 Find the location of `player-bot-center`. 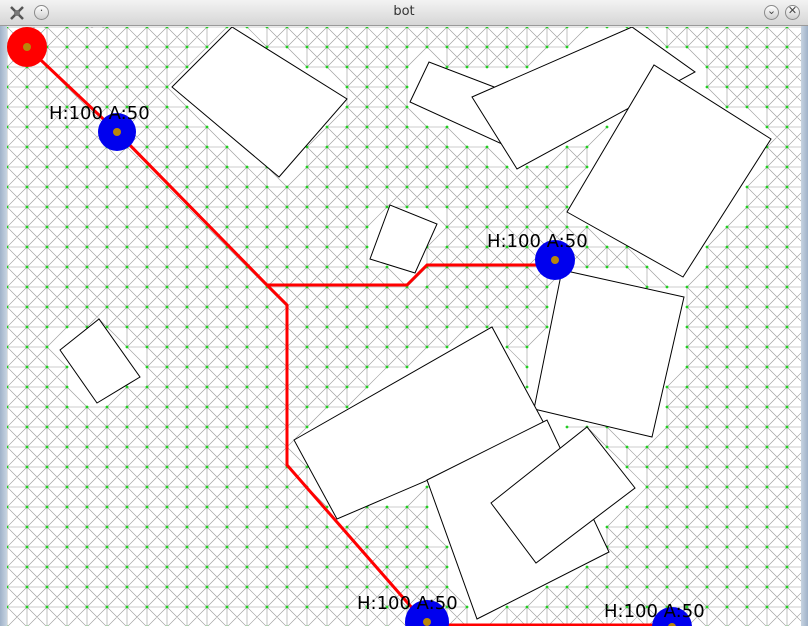

player-bot-center is located at coordinates (27, 47).